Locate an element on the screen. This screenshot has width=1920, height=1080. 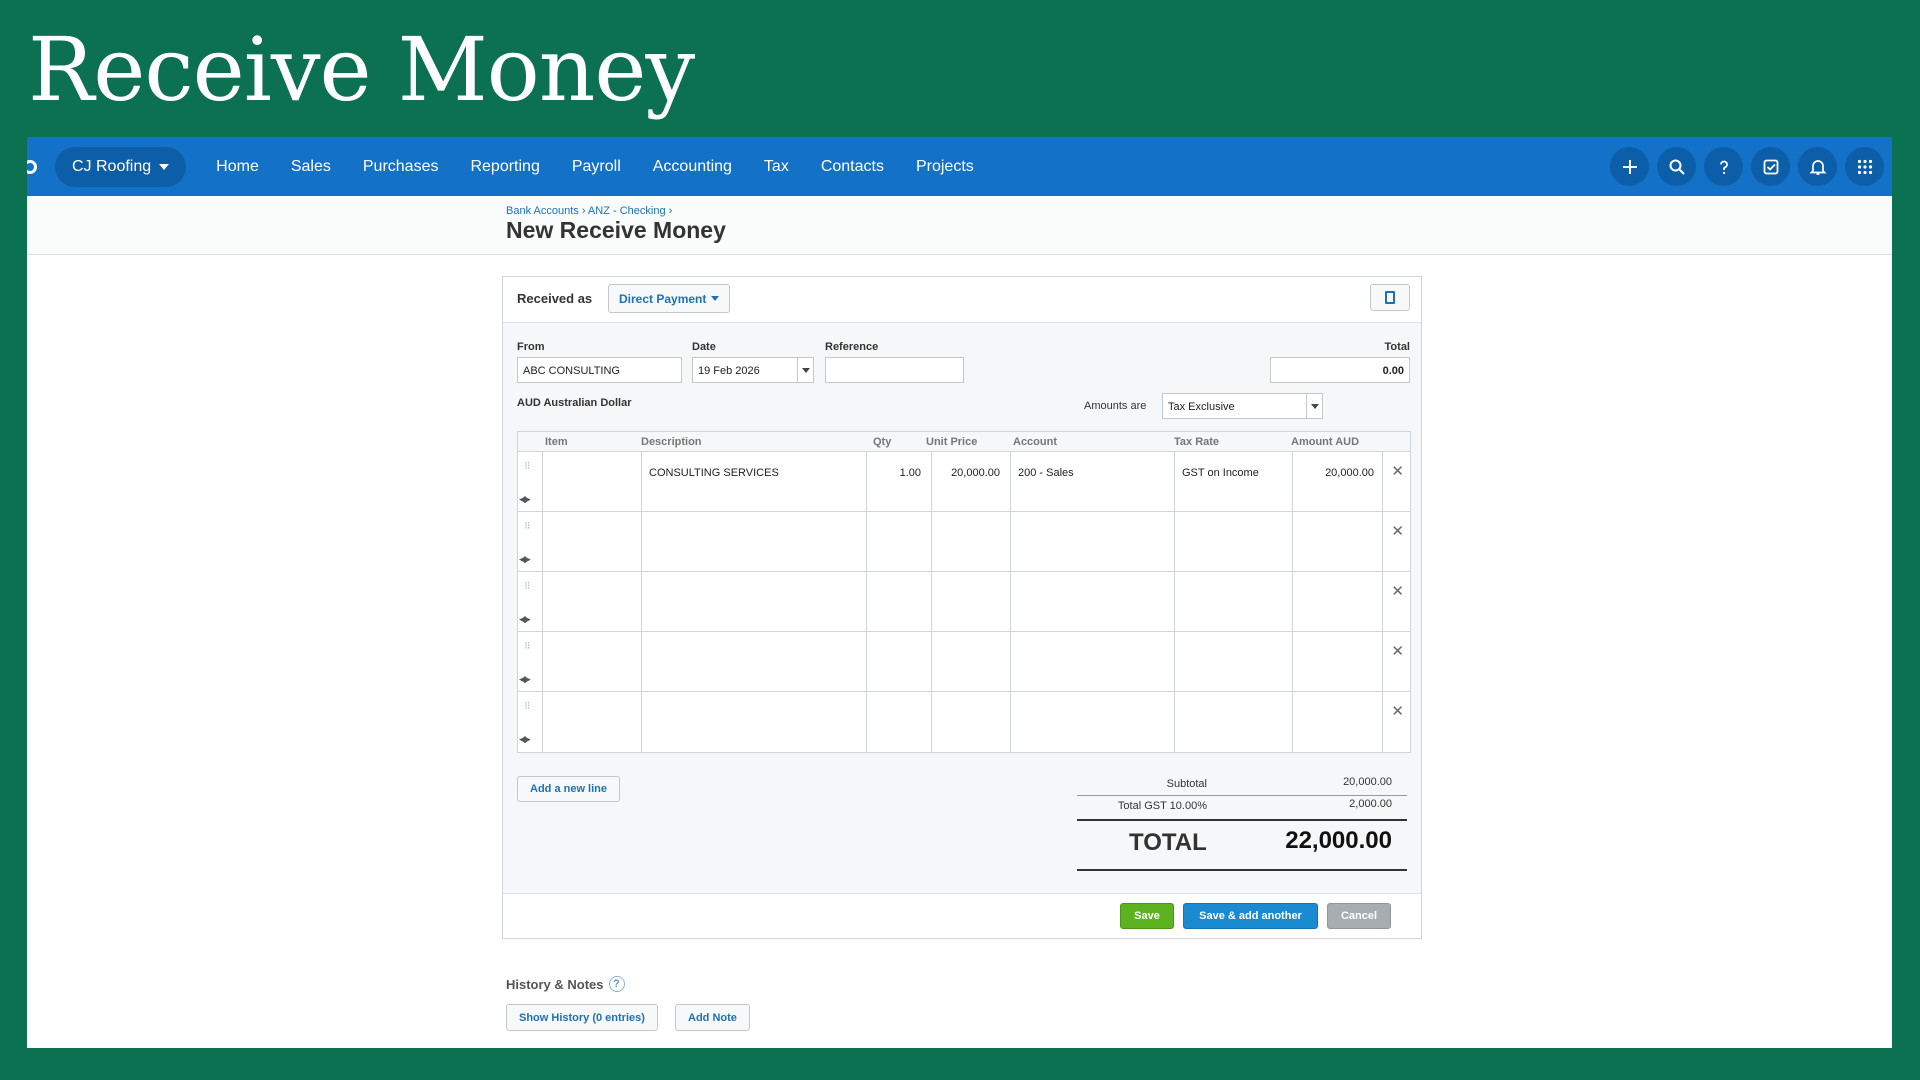
from-label: From is located at coordinates (531, 347).